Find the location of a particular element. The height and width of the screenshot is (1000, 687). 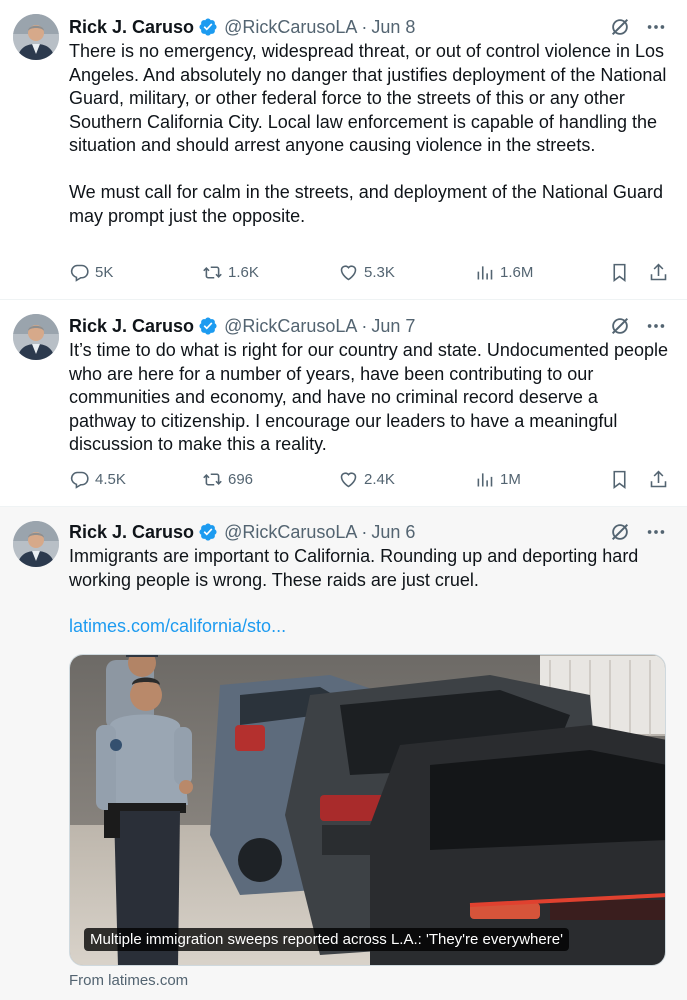

tweet-actions: 4.5K 696 2.4K 1M is located at coordinates (369, 481).